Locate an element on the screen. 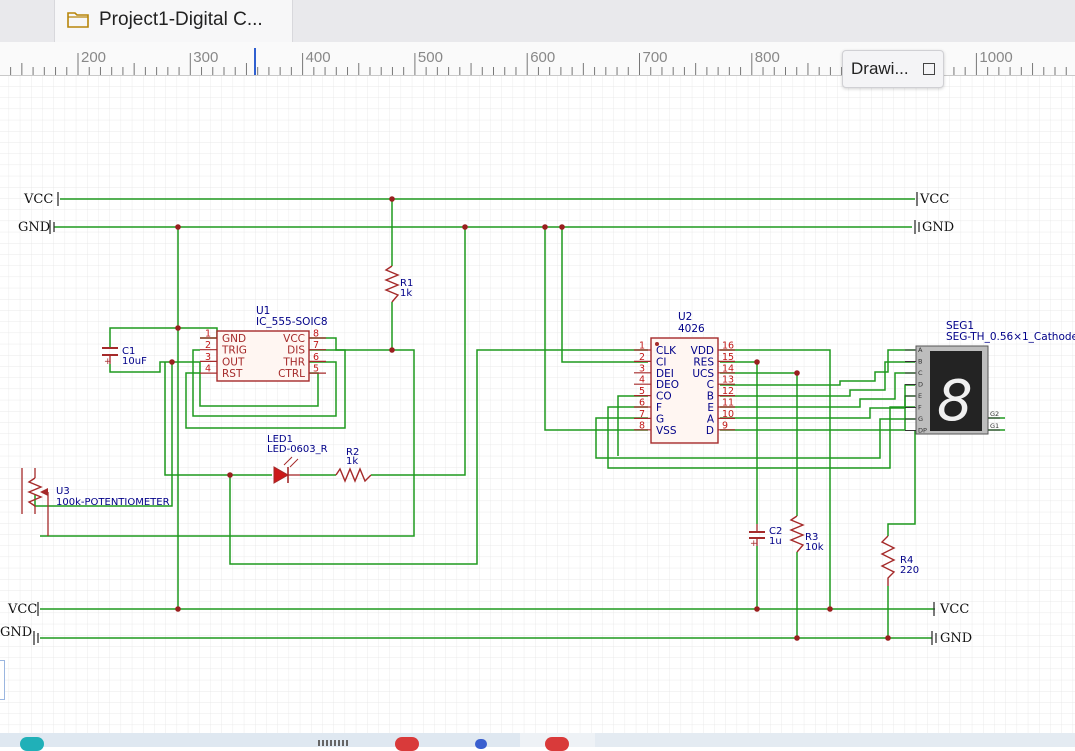 The height and width of the screenshot is (751, 1075). ic-pin-name: DEO is located at coordinates (667, 385).